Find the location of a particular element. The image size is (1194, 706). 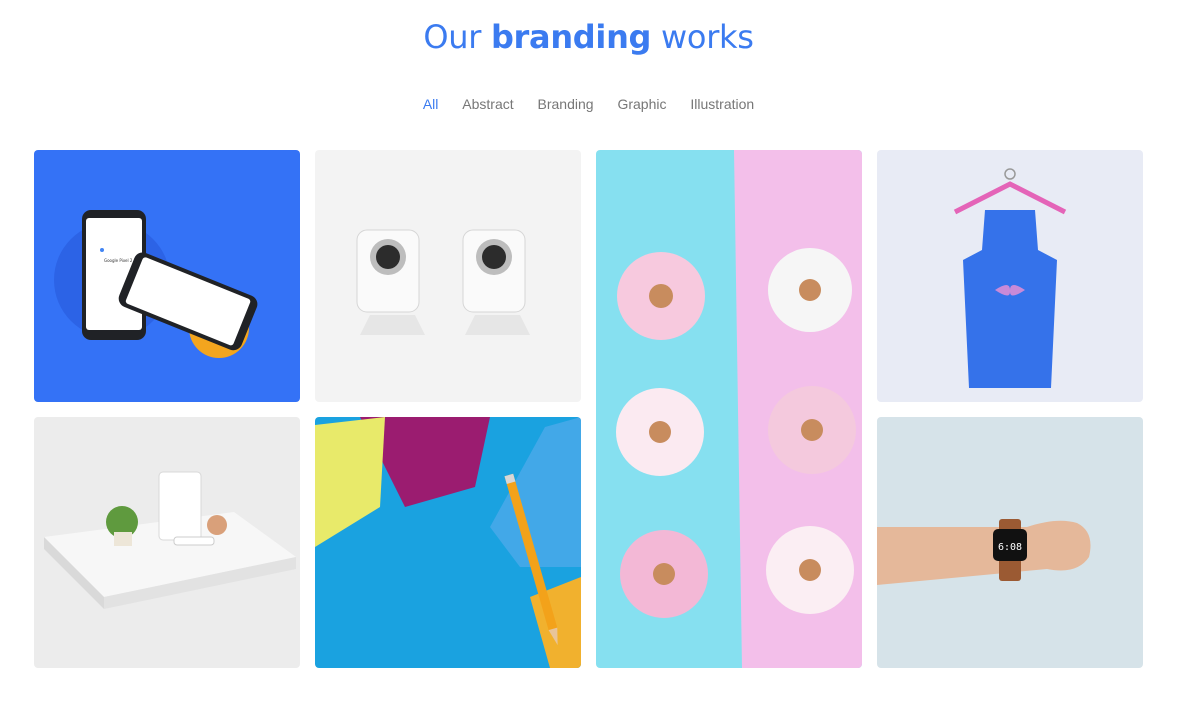

packaging-mockup-image is located at coordinates (167, 542).